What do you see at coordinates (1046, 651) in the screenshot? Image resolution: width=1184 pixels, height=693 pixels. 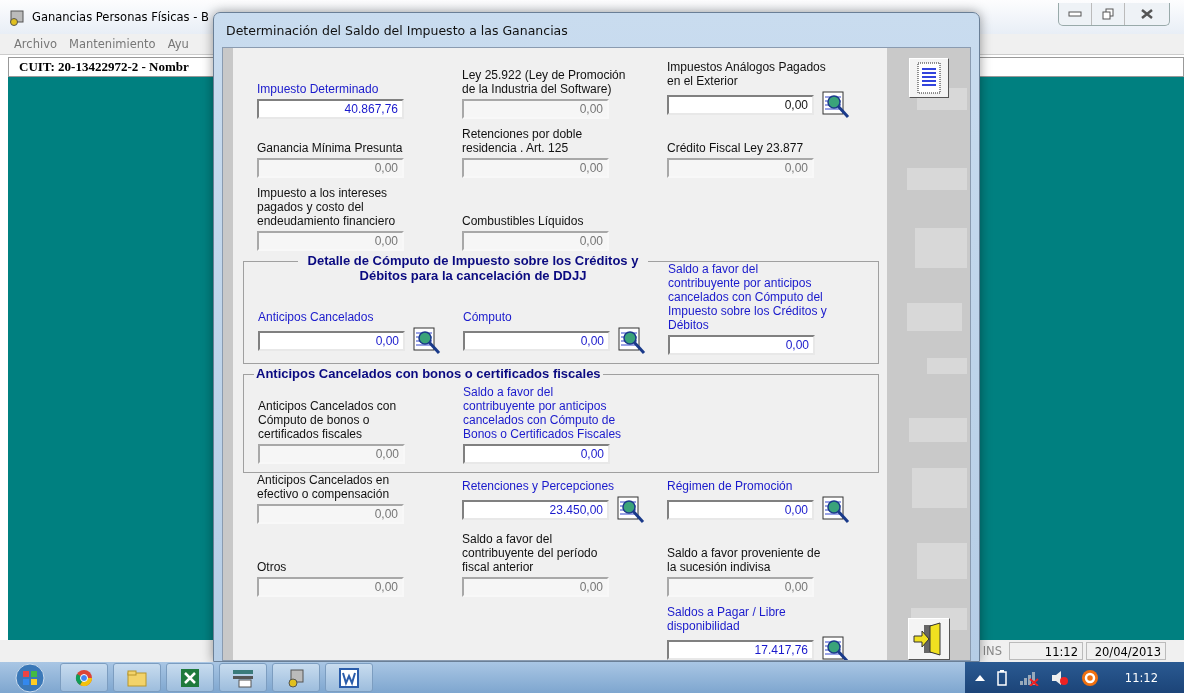 I see `status-time: 11:12` at bounding box center [1046, 651].